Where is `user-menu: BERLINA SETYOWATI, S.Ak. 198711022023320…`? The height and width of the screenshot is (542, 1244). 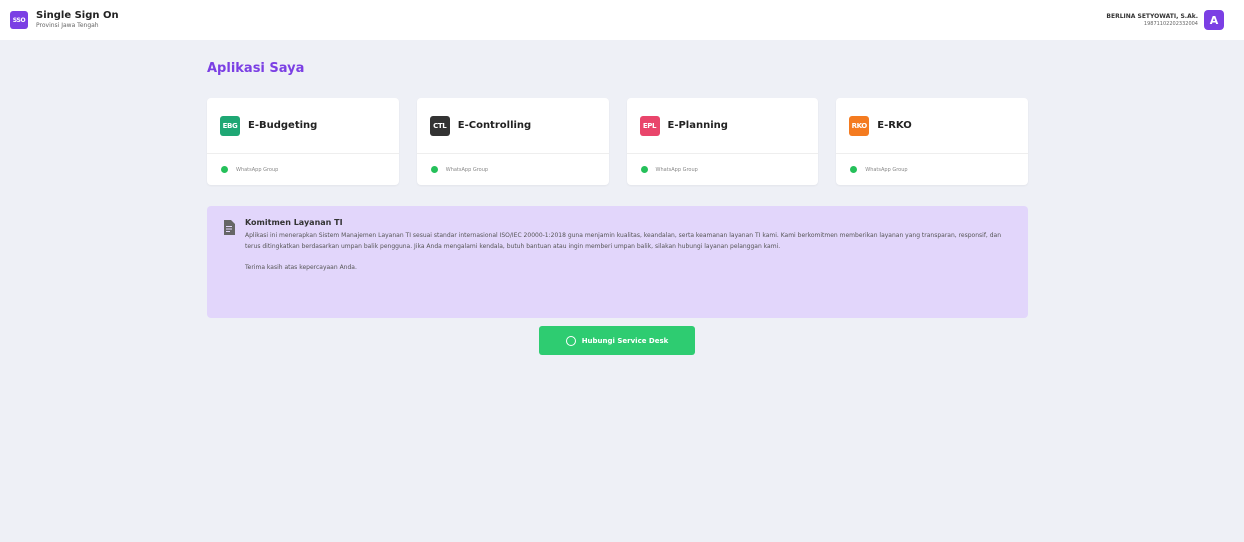 user-menu: BERLINA SETYOWATI, S.Ak. 198711022023320… is located at coordinates (1165, 20).